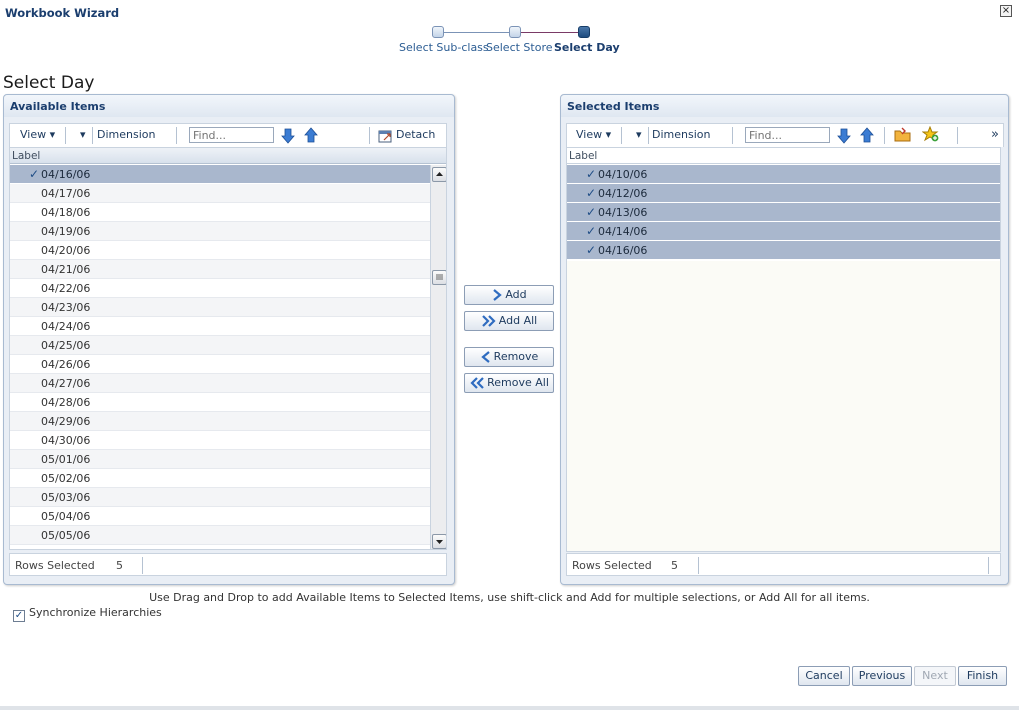 Image resolution: width=1019 pixels, height=710 pixels. Describe the element at coordinates (66, 459) in the screenshot. I see `row-label: 05/01/06` at that location.